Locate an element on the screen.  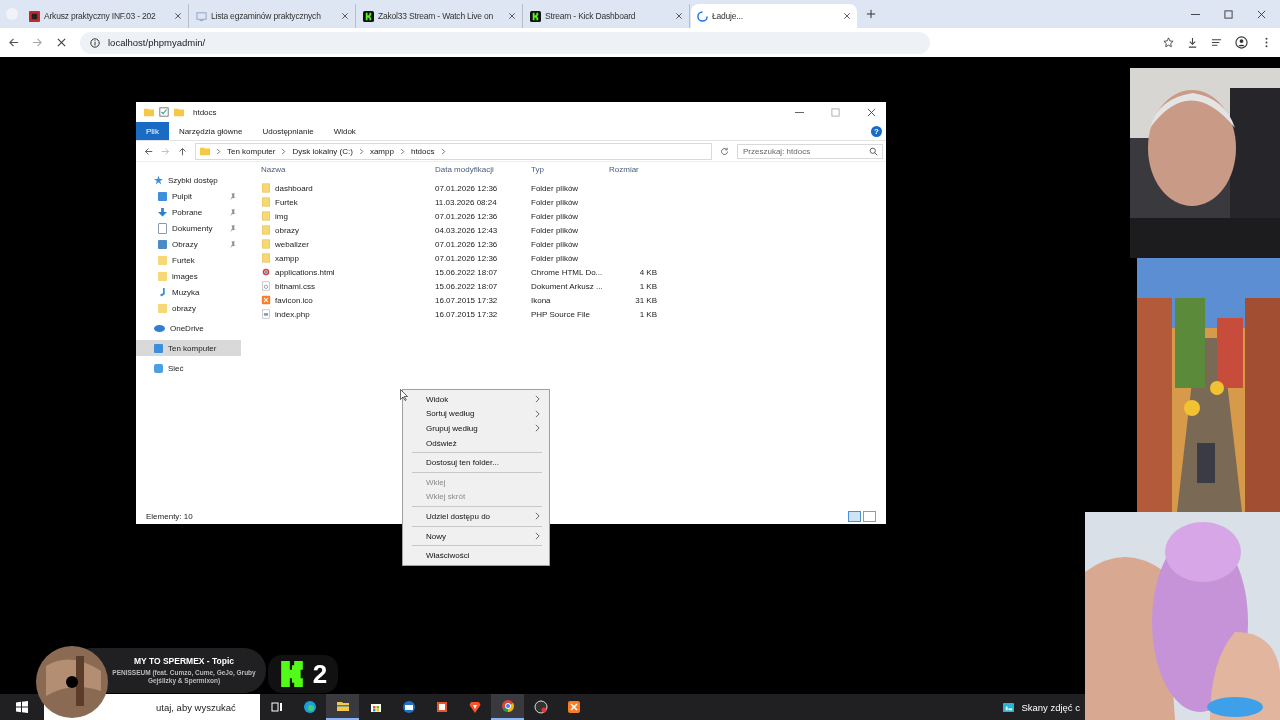
explorer-app-icon is located at coordinates (342, 707).